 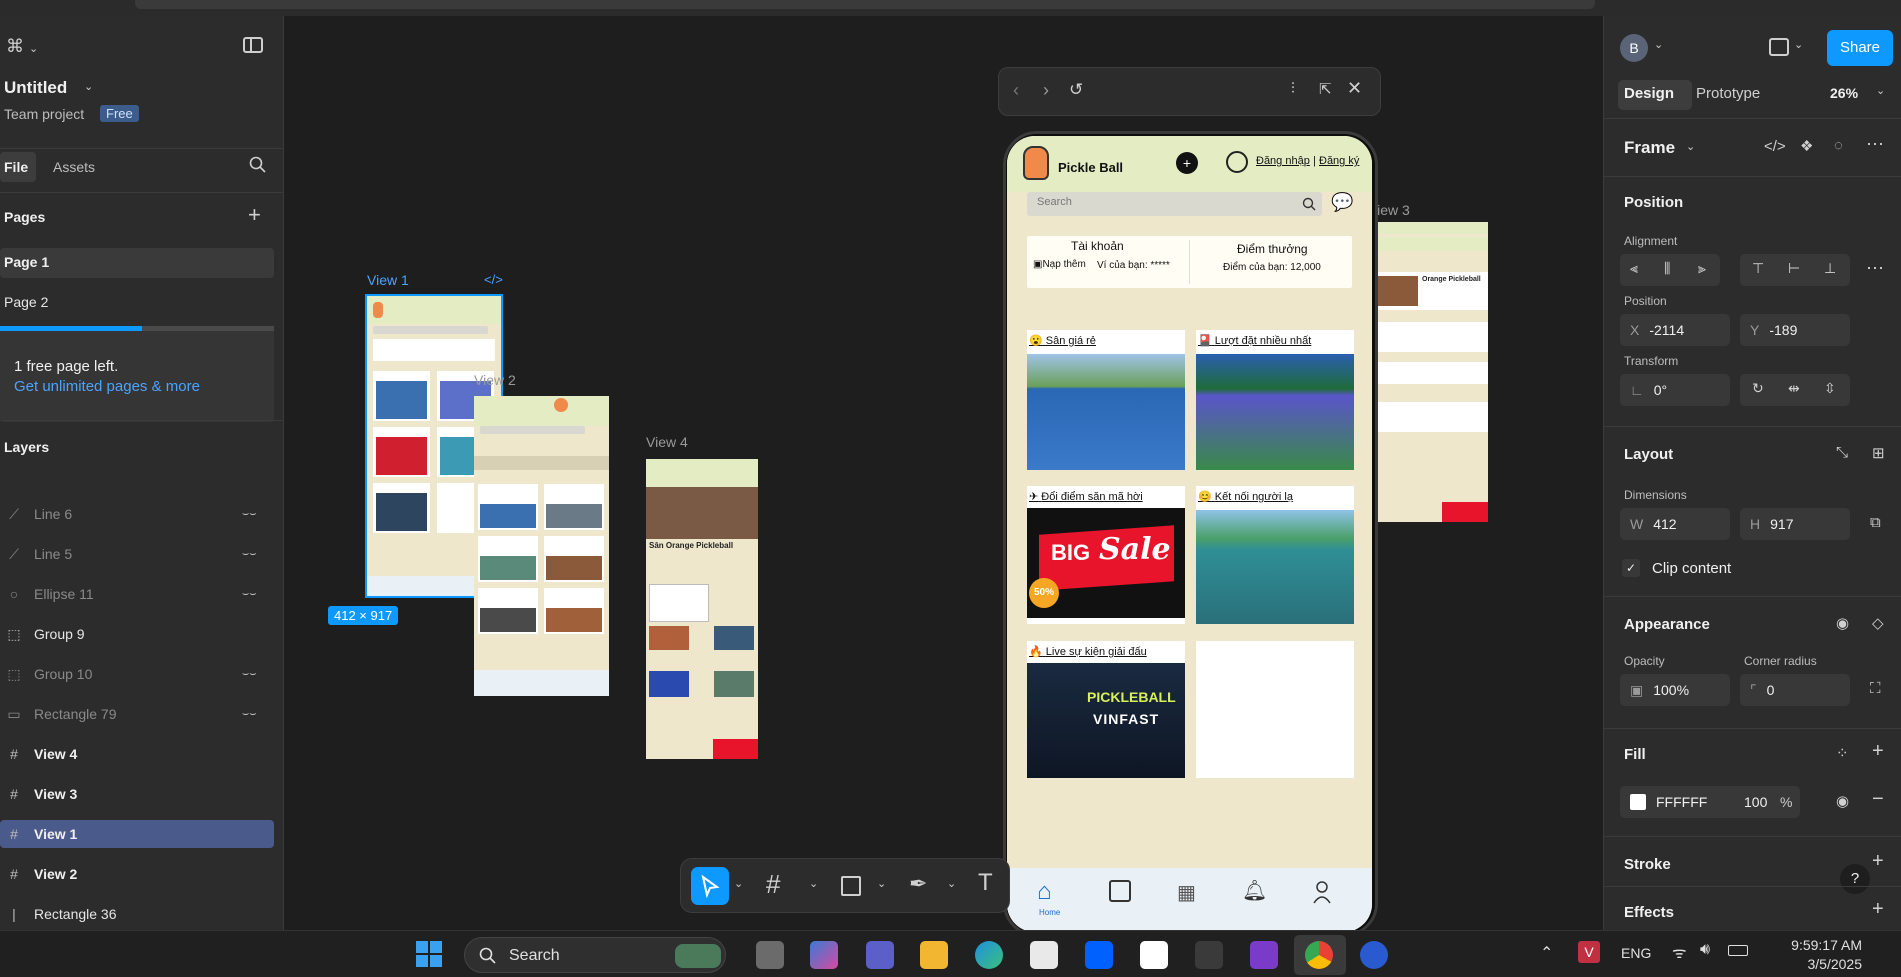 What do you see at coordinates (26, 262) in the screenshot?
I see `page-item-1: Page 1` at bounding box center [26, 262].